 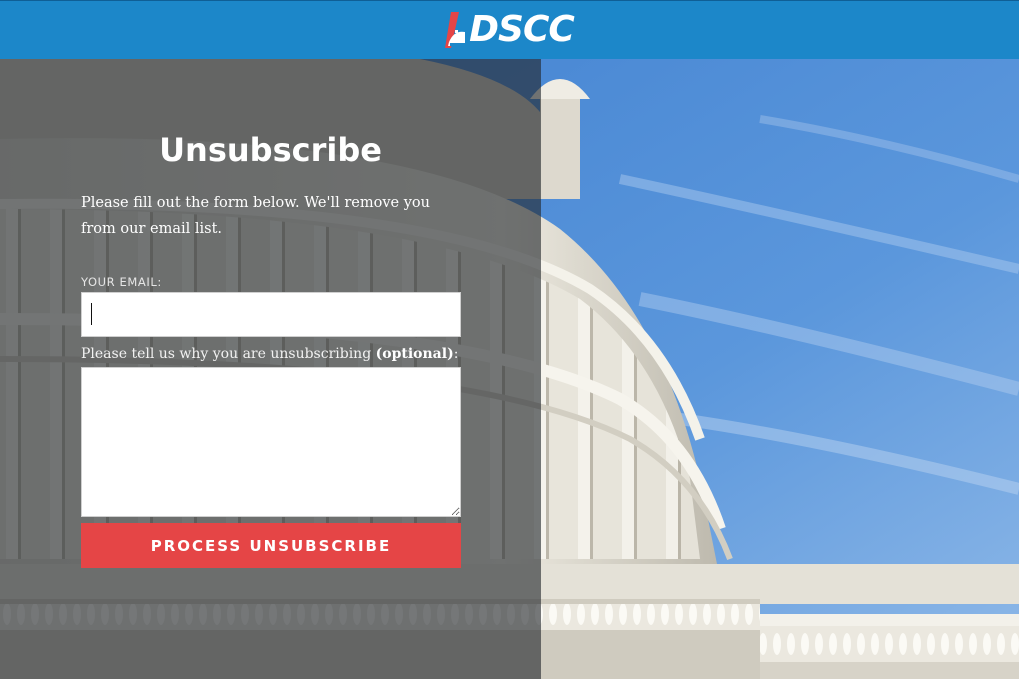 I want to click on text-cursor, so click(x=91, y=314).